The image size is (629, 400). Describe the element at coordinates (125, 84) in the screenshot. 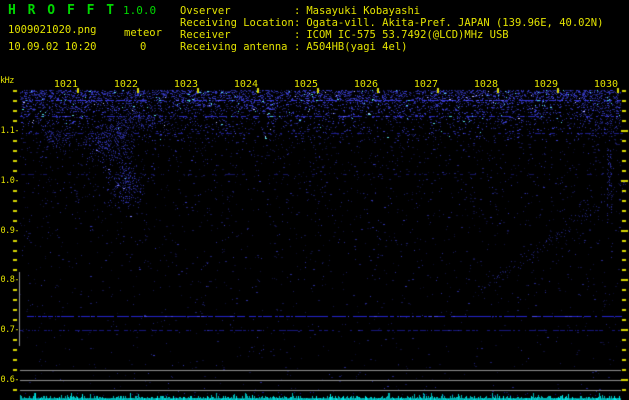

I see `time-tick-label: 1022` at that location.